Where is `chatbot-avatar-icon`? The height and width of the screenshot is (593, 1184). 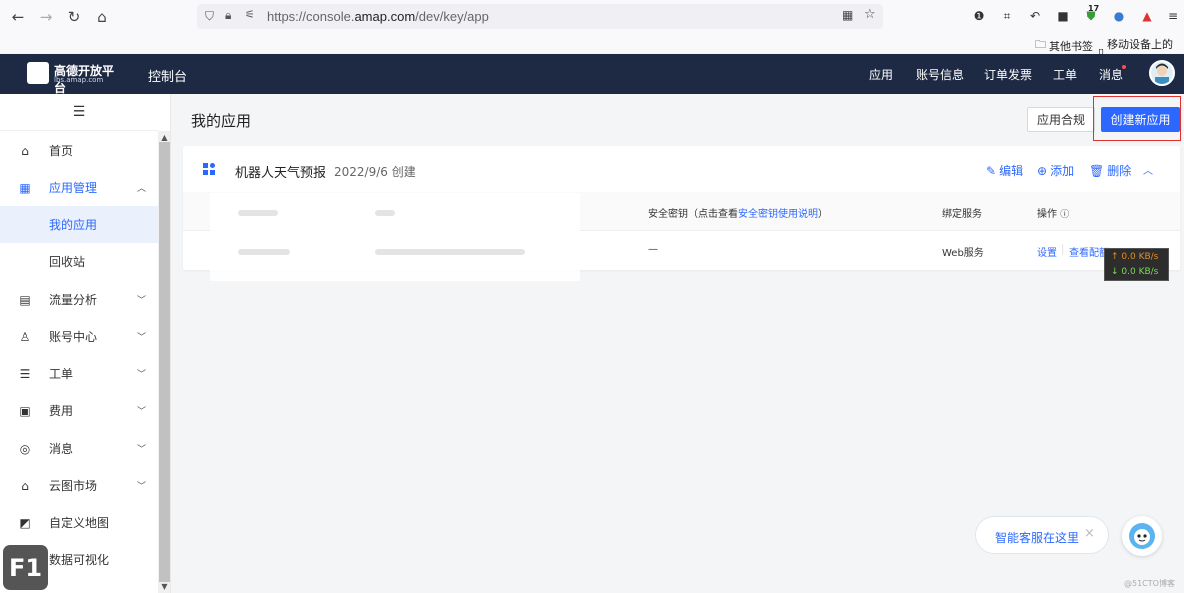
chatbot-avatar-icon is located at coordinates (1142, 536).